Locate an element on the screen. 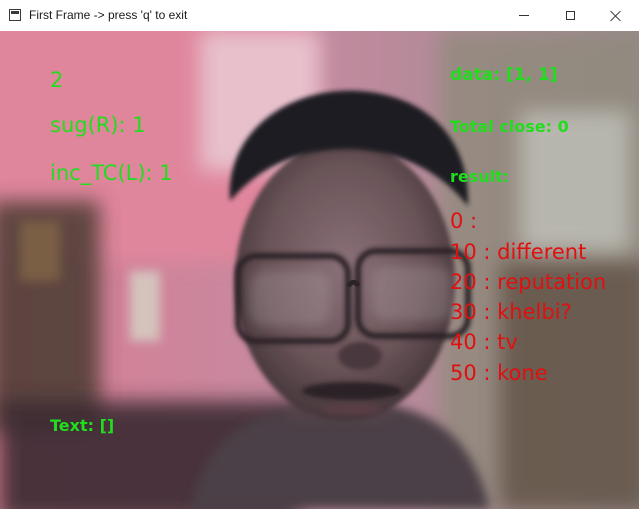  maximize-icon is located at coordinates (570, 15).